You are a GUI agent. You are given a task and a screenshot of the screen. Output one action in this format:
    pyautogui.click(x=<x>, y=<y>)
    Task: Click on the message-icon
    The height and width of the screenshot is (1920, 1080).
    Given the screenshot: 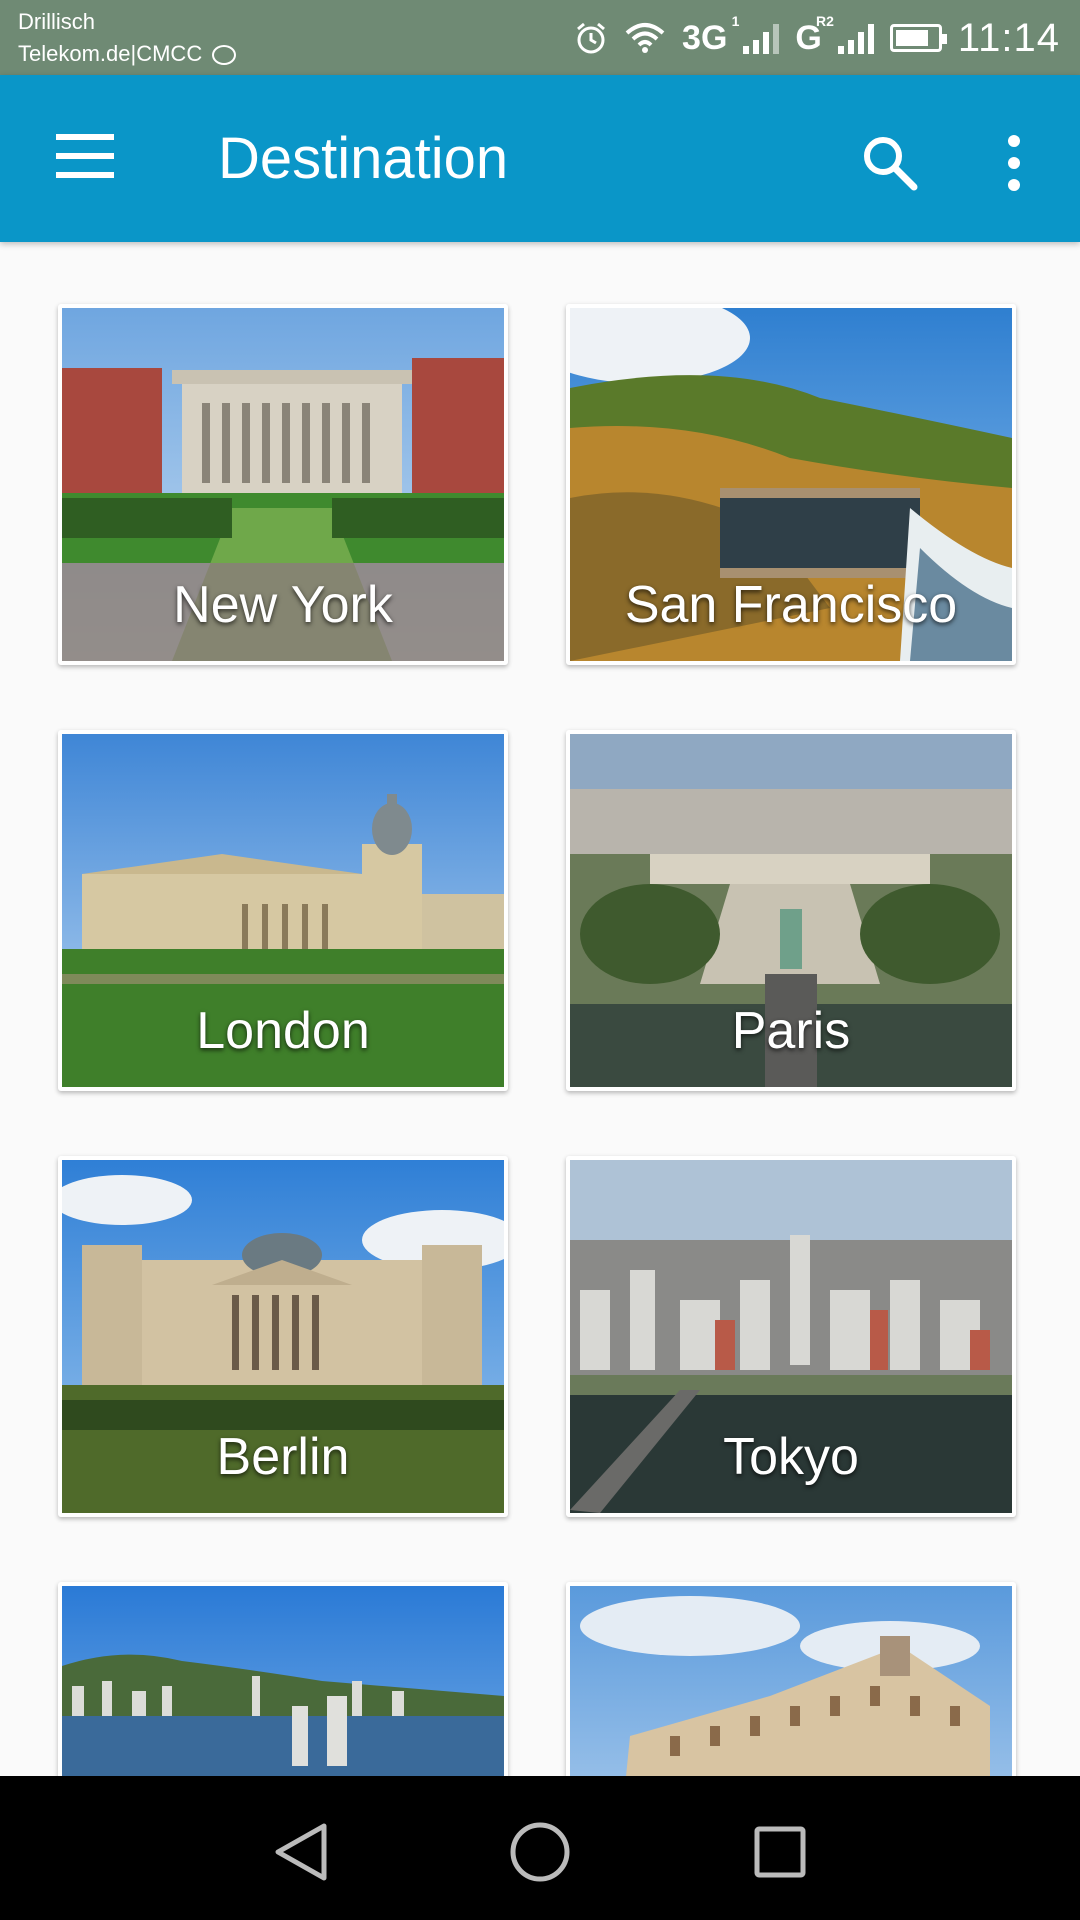 What is the action you would take?
    pyautogui.click(x=224, y=55)
    